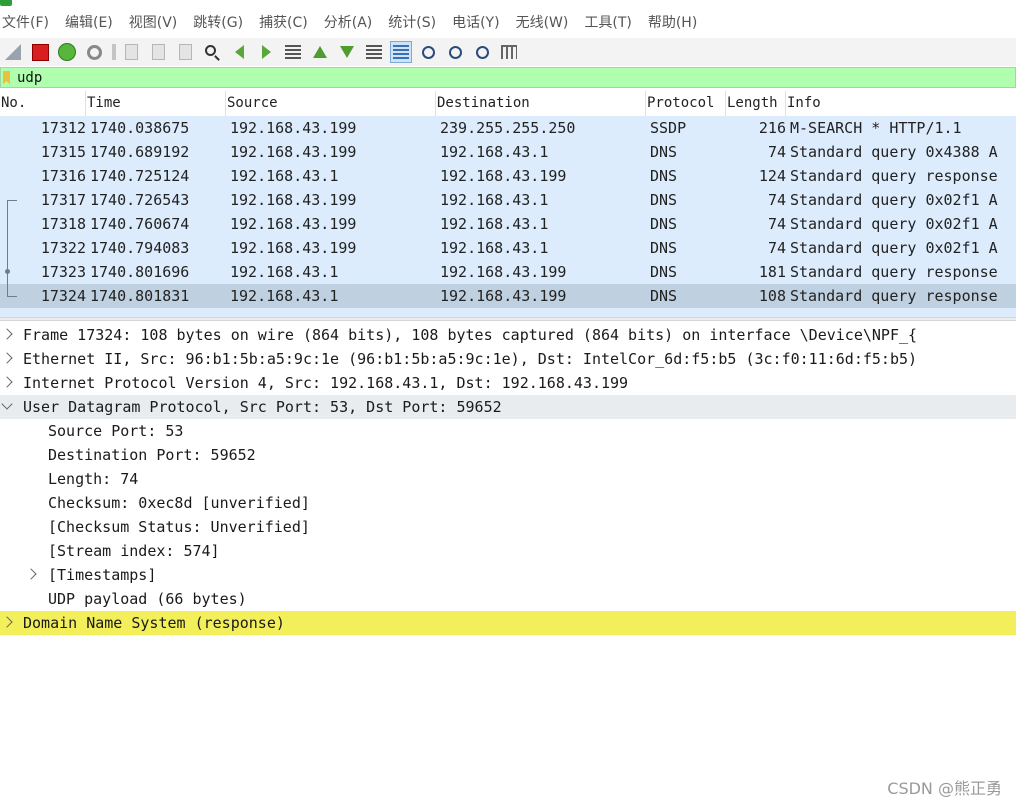 The height and width of the screenshot is (809, 1016). What do you see at coordinates (293, 52) in the screenshot?
I see `go-to-packet-button` at bounding box center [293, 52].